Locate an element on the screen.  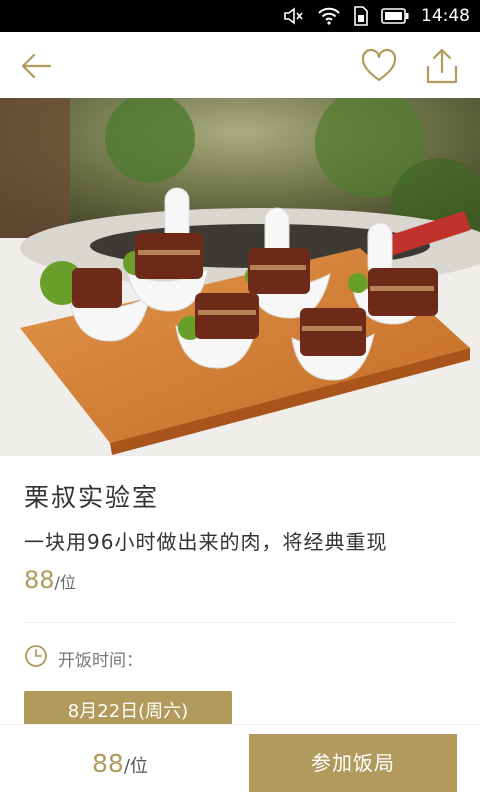
join-meal-button: 参加饭局 is located at coordinates (353, 763).